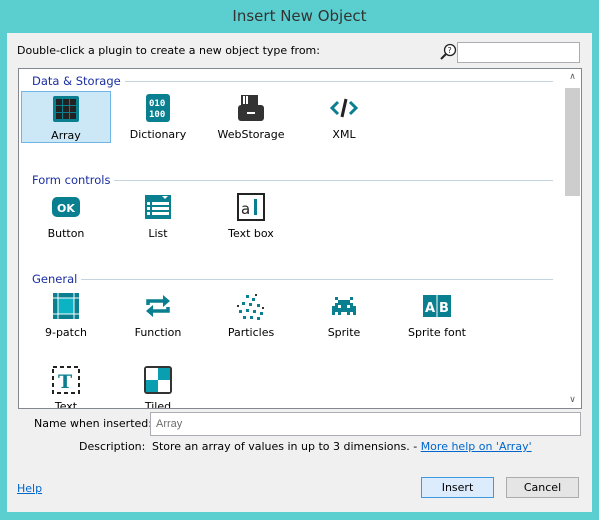 The width and height of the screenshot is (599, 520). What do you see at coordinates (112, 446) in the screenshot?
I see `description-label: Description:` at bounding box center [112, 446].